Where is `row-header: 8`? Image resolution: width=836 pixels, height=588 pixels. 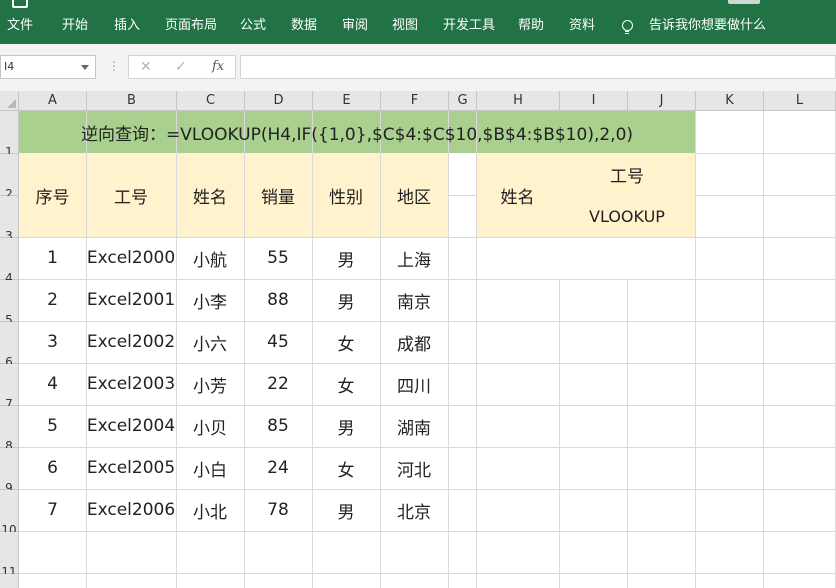
row-header: 8 is located at coordinates (9, 427).